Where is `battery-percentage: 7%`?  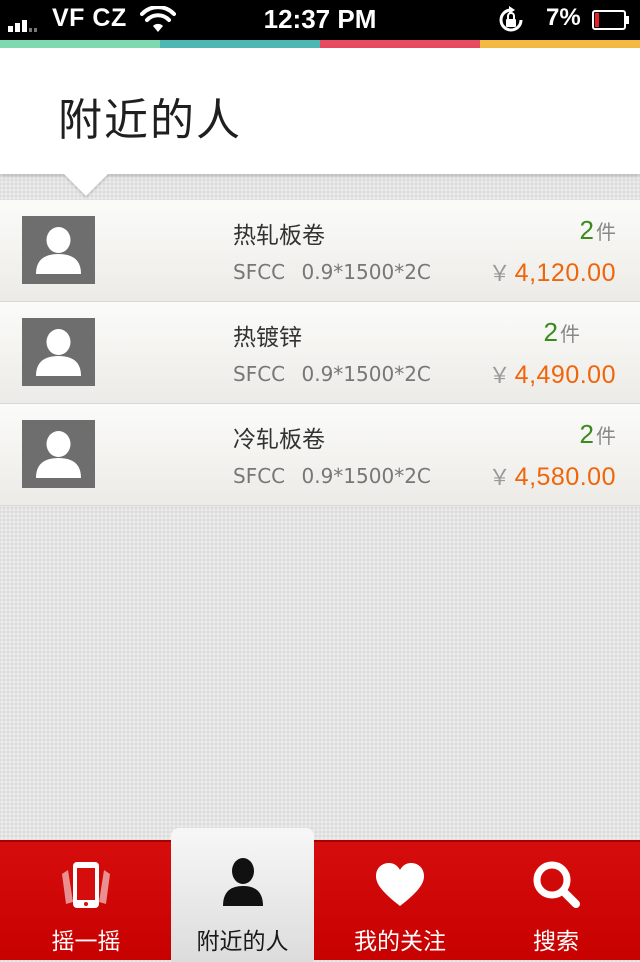
battery-percentage: 7% is located at coordinates (563, 17).